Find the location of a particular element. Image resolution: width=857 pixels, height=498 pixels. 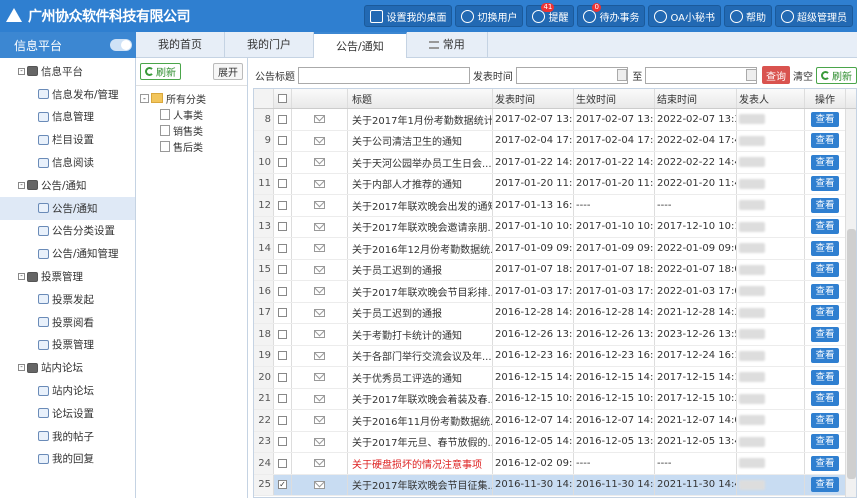

row-title: 关于硬盘损坏的情况注意事项 is located at coordinates (420, 463).